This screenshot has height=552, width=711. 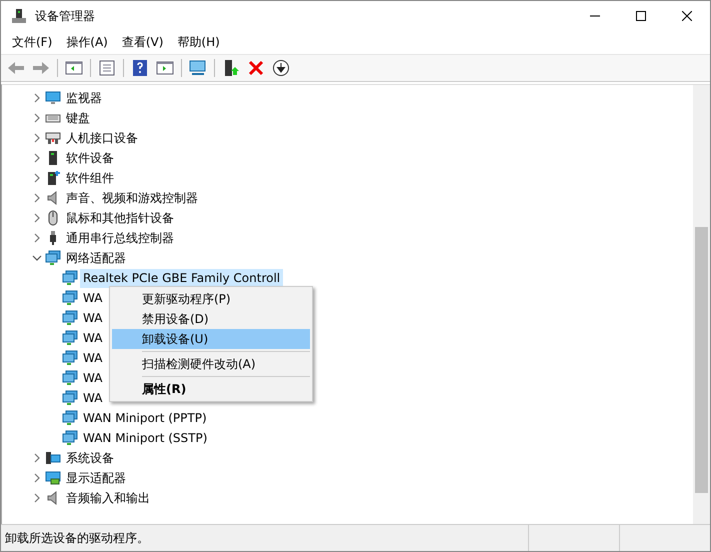 I want to click on tree-item: 监视器, so click(x=84, y=98).